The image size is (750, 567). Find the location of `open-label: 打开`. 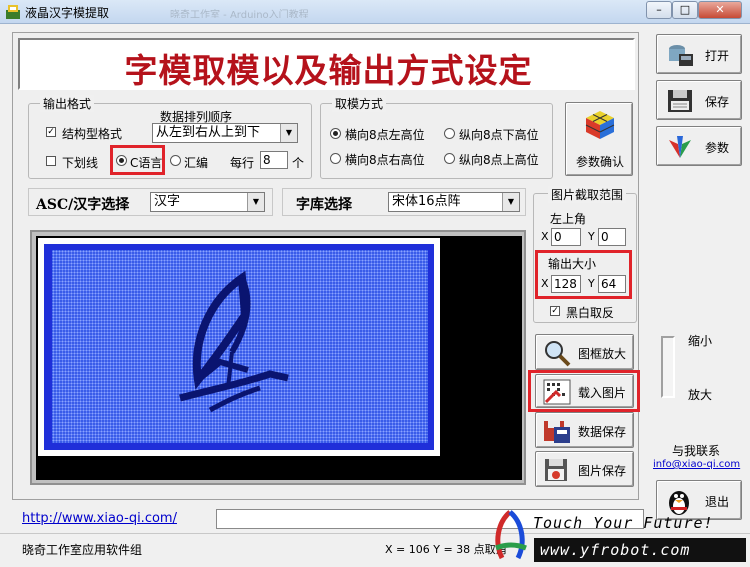

open-label: 打开 is located at coordinates (717, 56).